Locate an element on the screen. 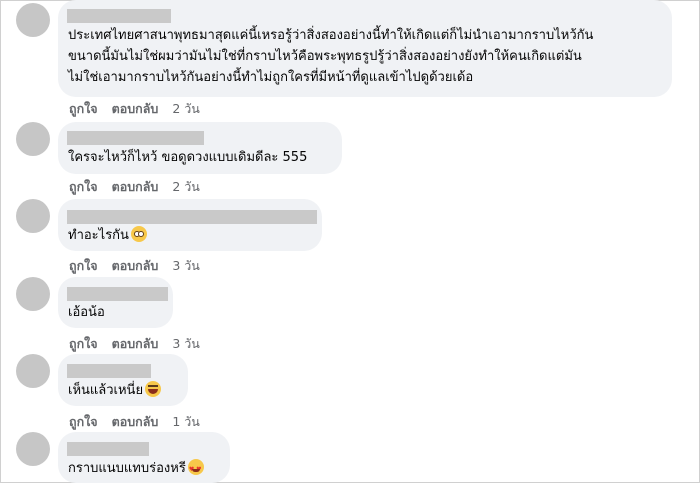  comment-text: เห็นแล้วเหนี่ย is located at coordinates (106, 390).